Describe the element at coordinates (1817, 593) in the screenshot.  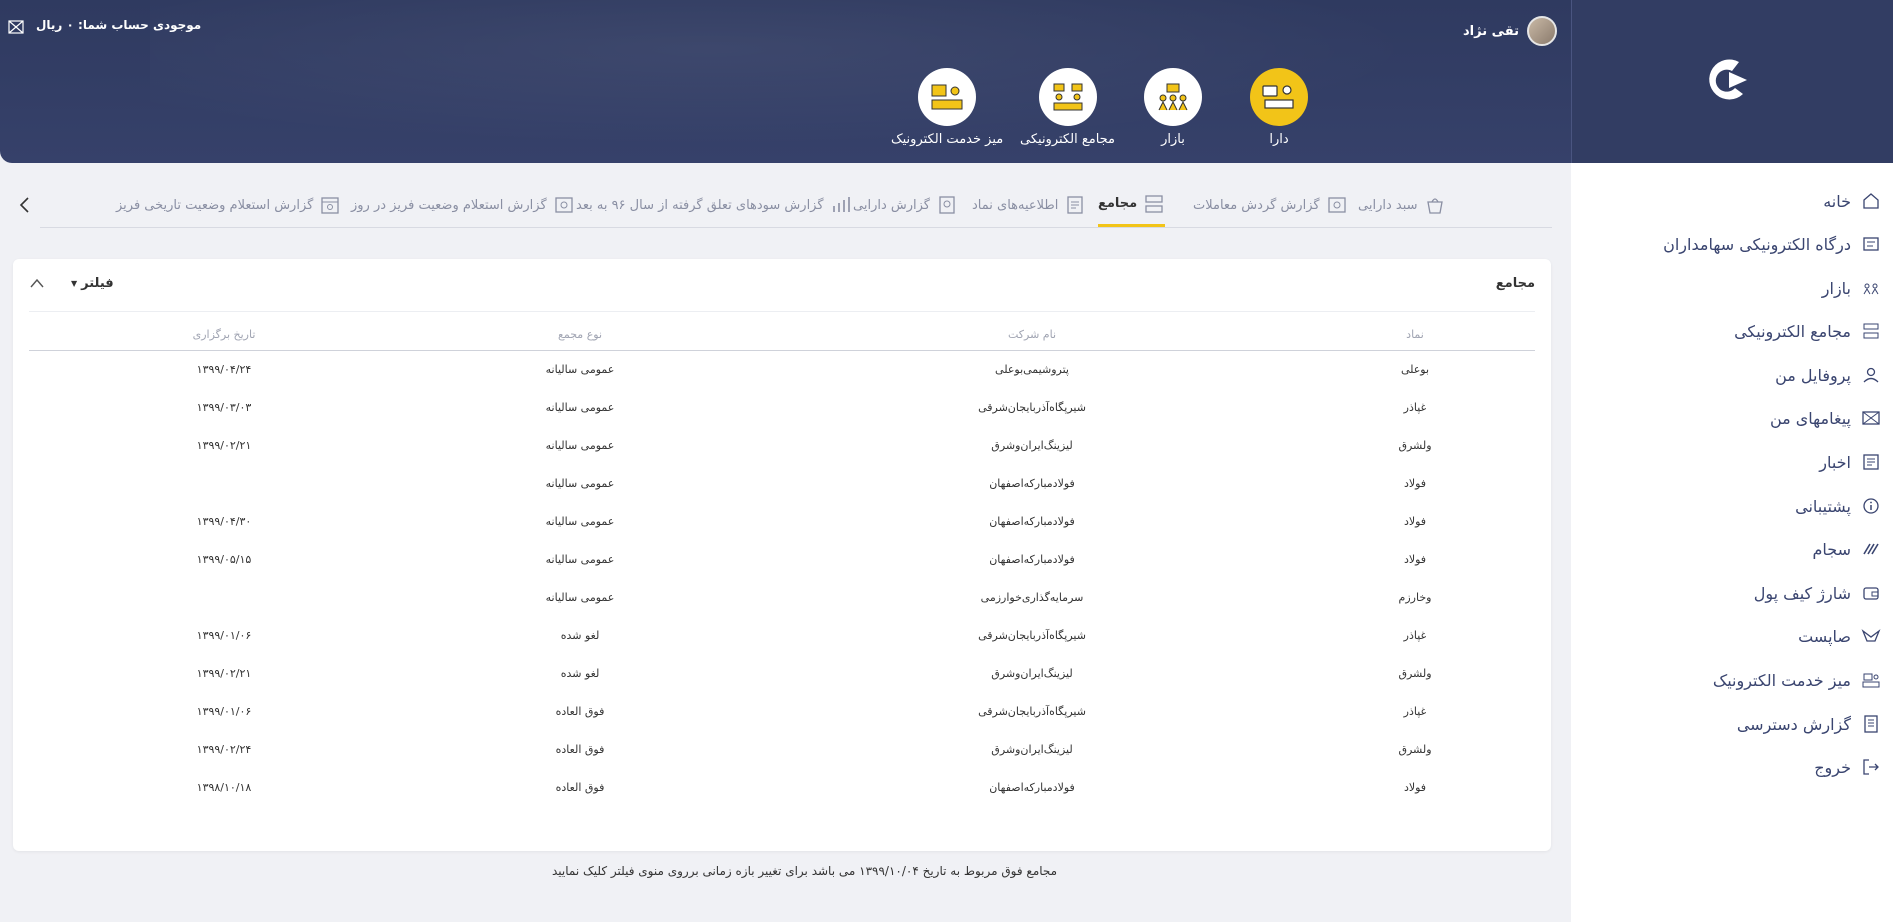
I see `sidebar-item-wallet: شارژ کیف پول` at that location.